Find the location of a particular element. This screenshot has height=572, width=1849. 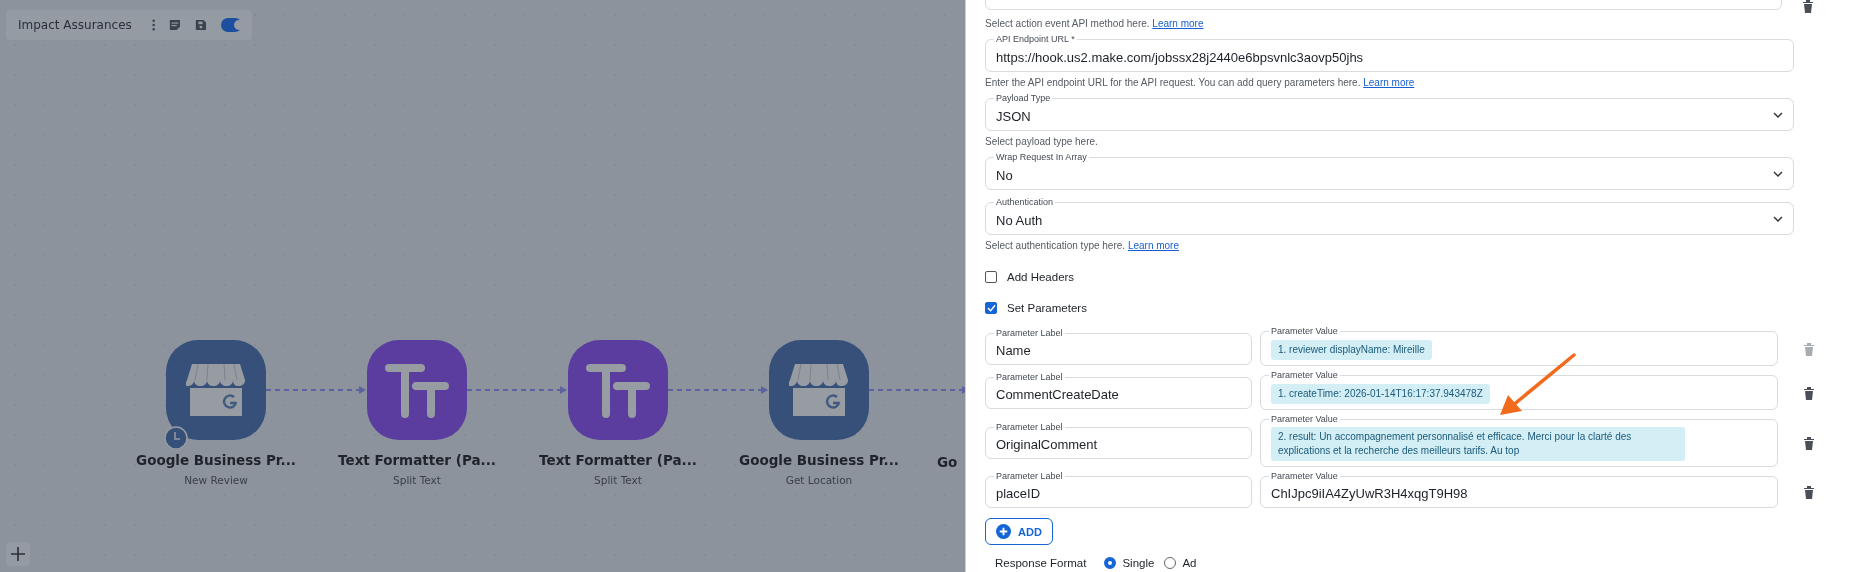

module-title: Go is located at coordinates (947, 462).